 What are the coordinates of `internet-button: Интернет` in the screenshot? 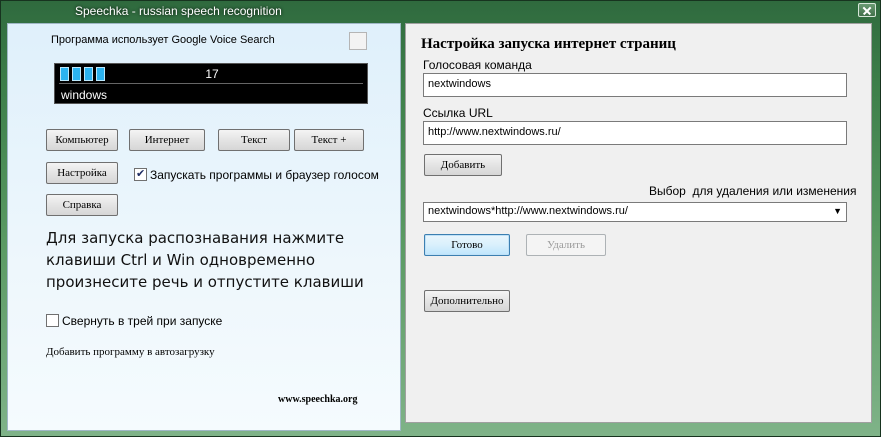 It's located at (167, 140).